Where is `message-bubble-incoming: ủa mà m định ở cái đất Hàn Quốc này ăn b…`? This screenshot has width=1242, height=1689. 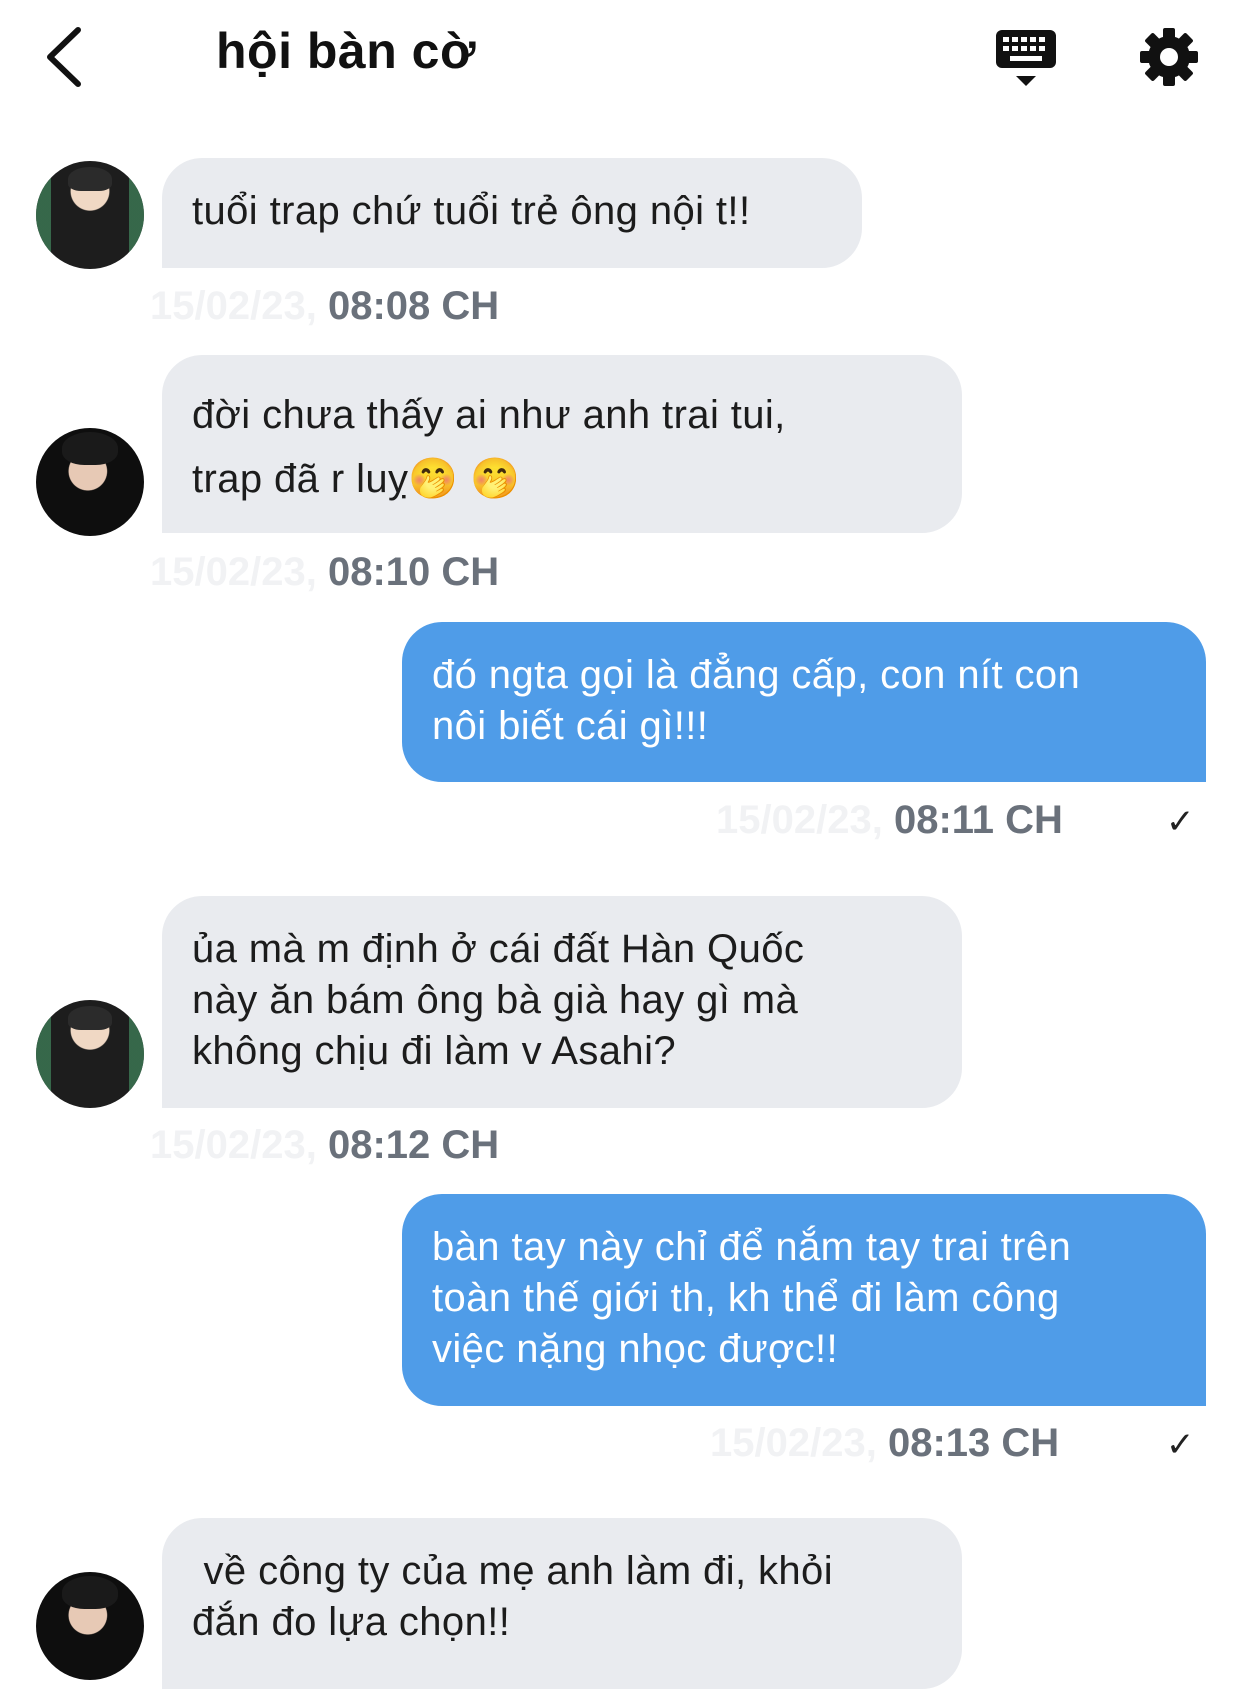 message-bubble-incoming: ủa mà m định ở cái đất Hàn Quốc này ăn b… is located at coordinates (562, 1002).